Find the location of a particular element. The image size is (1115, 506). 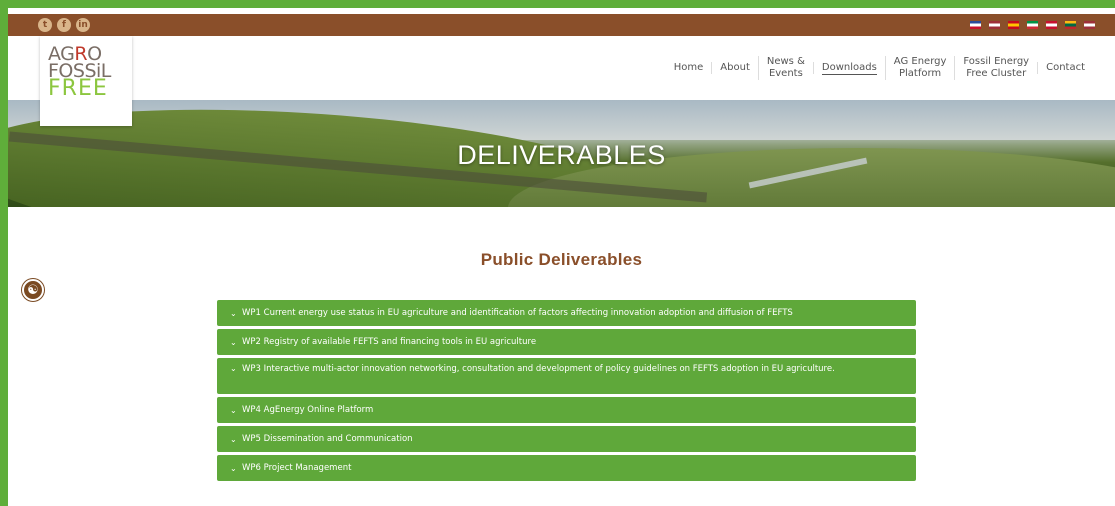

facebook-icon: f is located at coordinates (64, 25).